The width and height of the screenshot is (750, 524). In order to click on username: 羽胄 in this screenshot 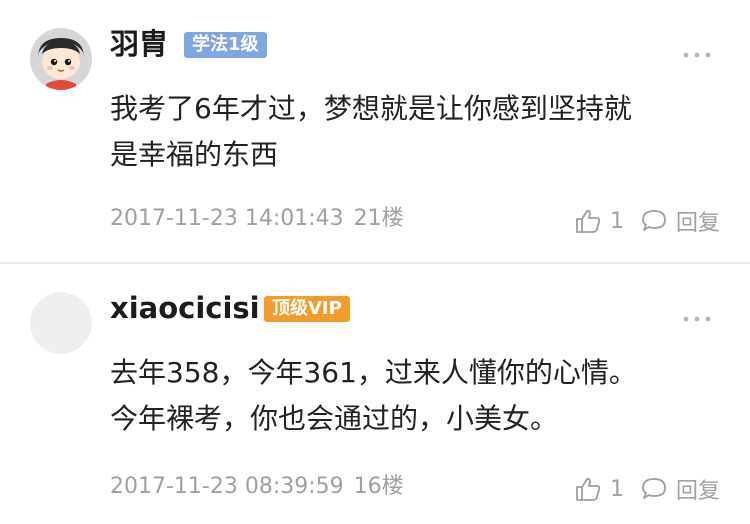, I will do `click(139, 44)`.